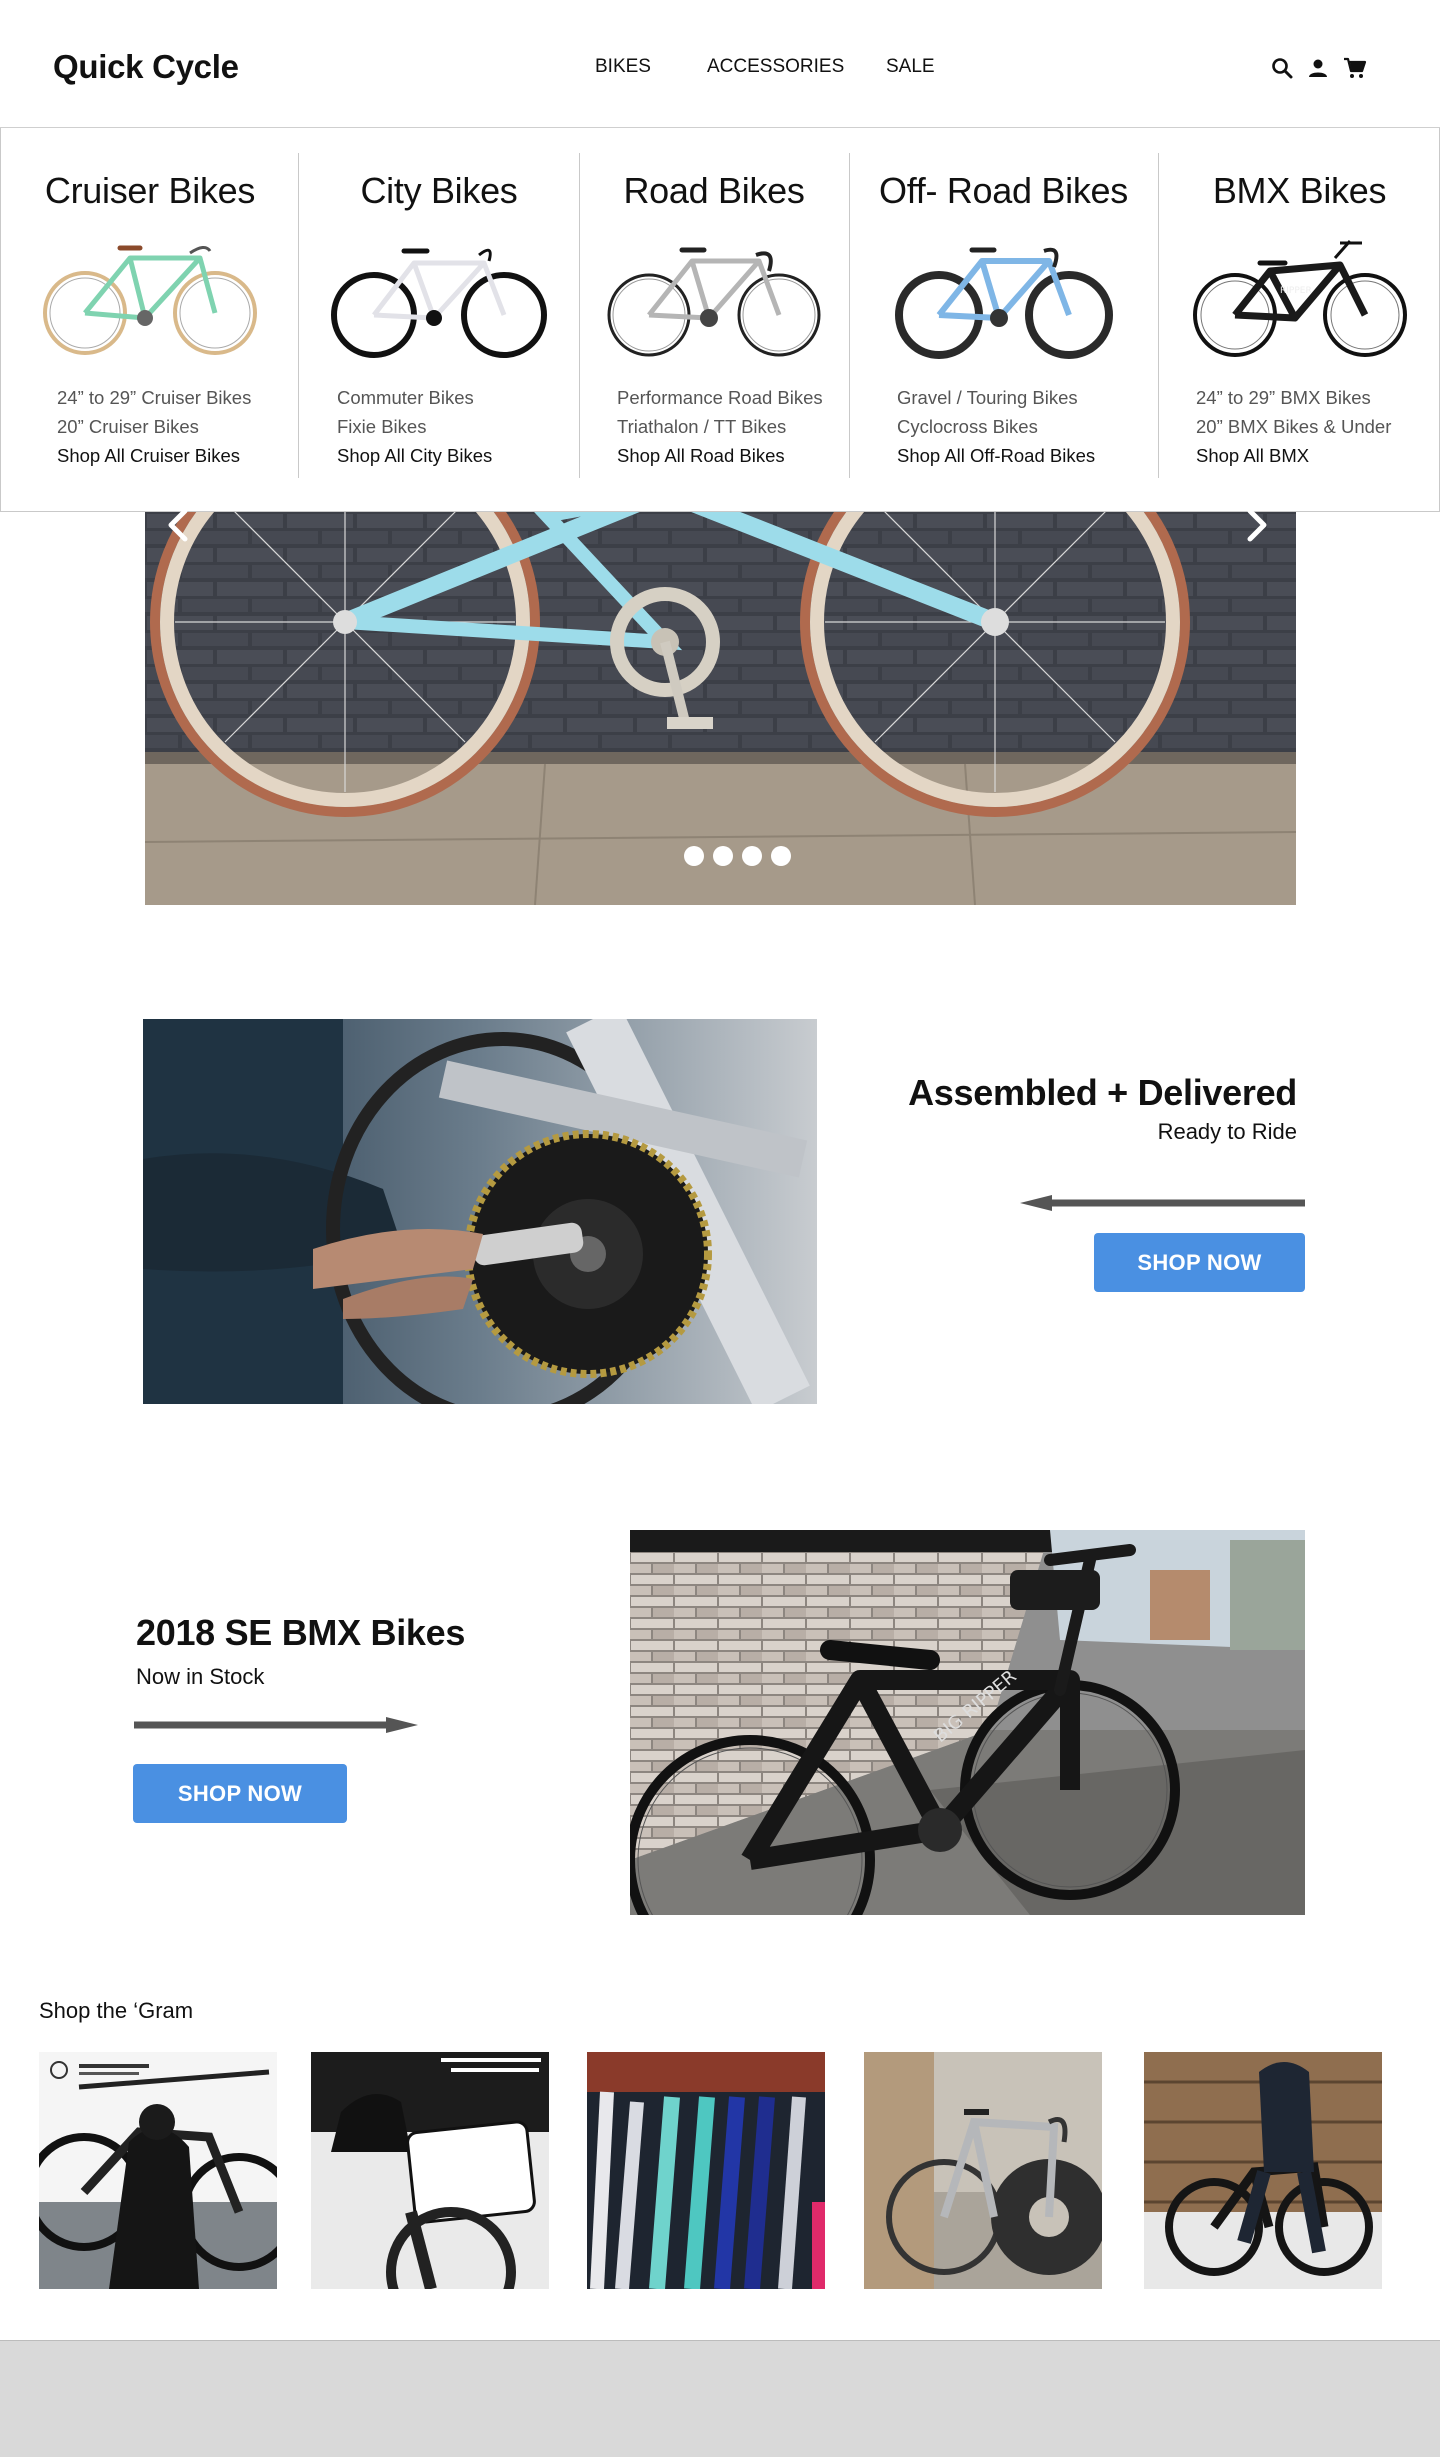  What do you see at coordinates (1318, 68) in the screenshot?
I see `user-icon` at bounding box center [1318, 68].